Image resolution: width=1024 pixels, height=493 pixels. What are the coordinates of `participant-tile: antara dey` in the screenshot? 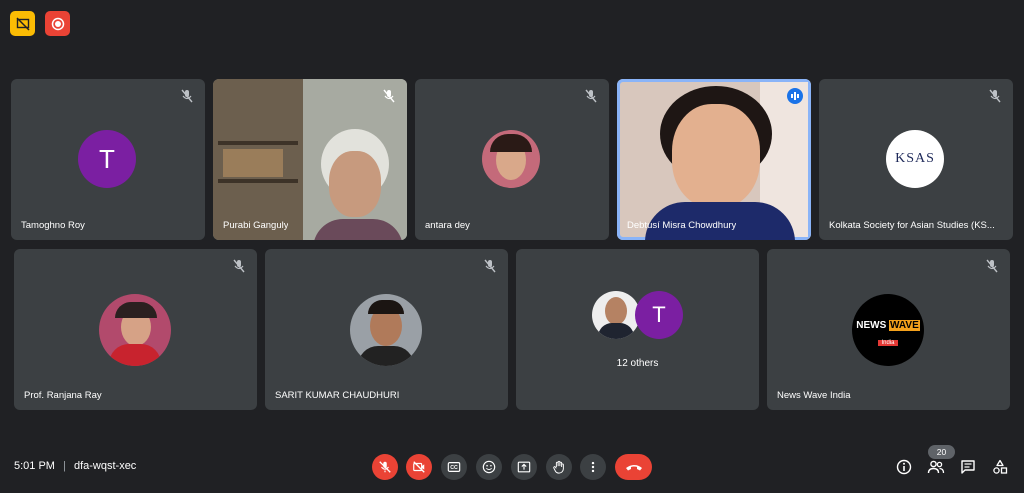 It's located at (512, 159).